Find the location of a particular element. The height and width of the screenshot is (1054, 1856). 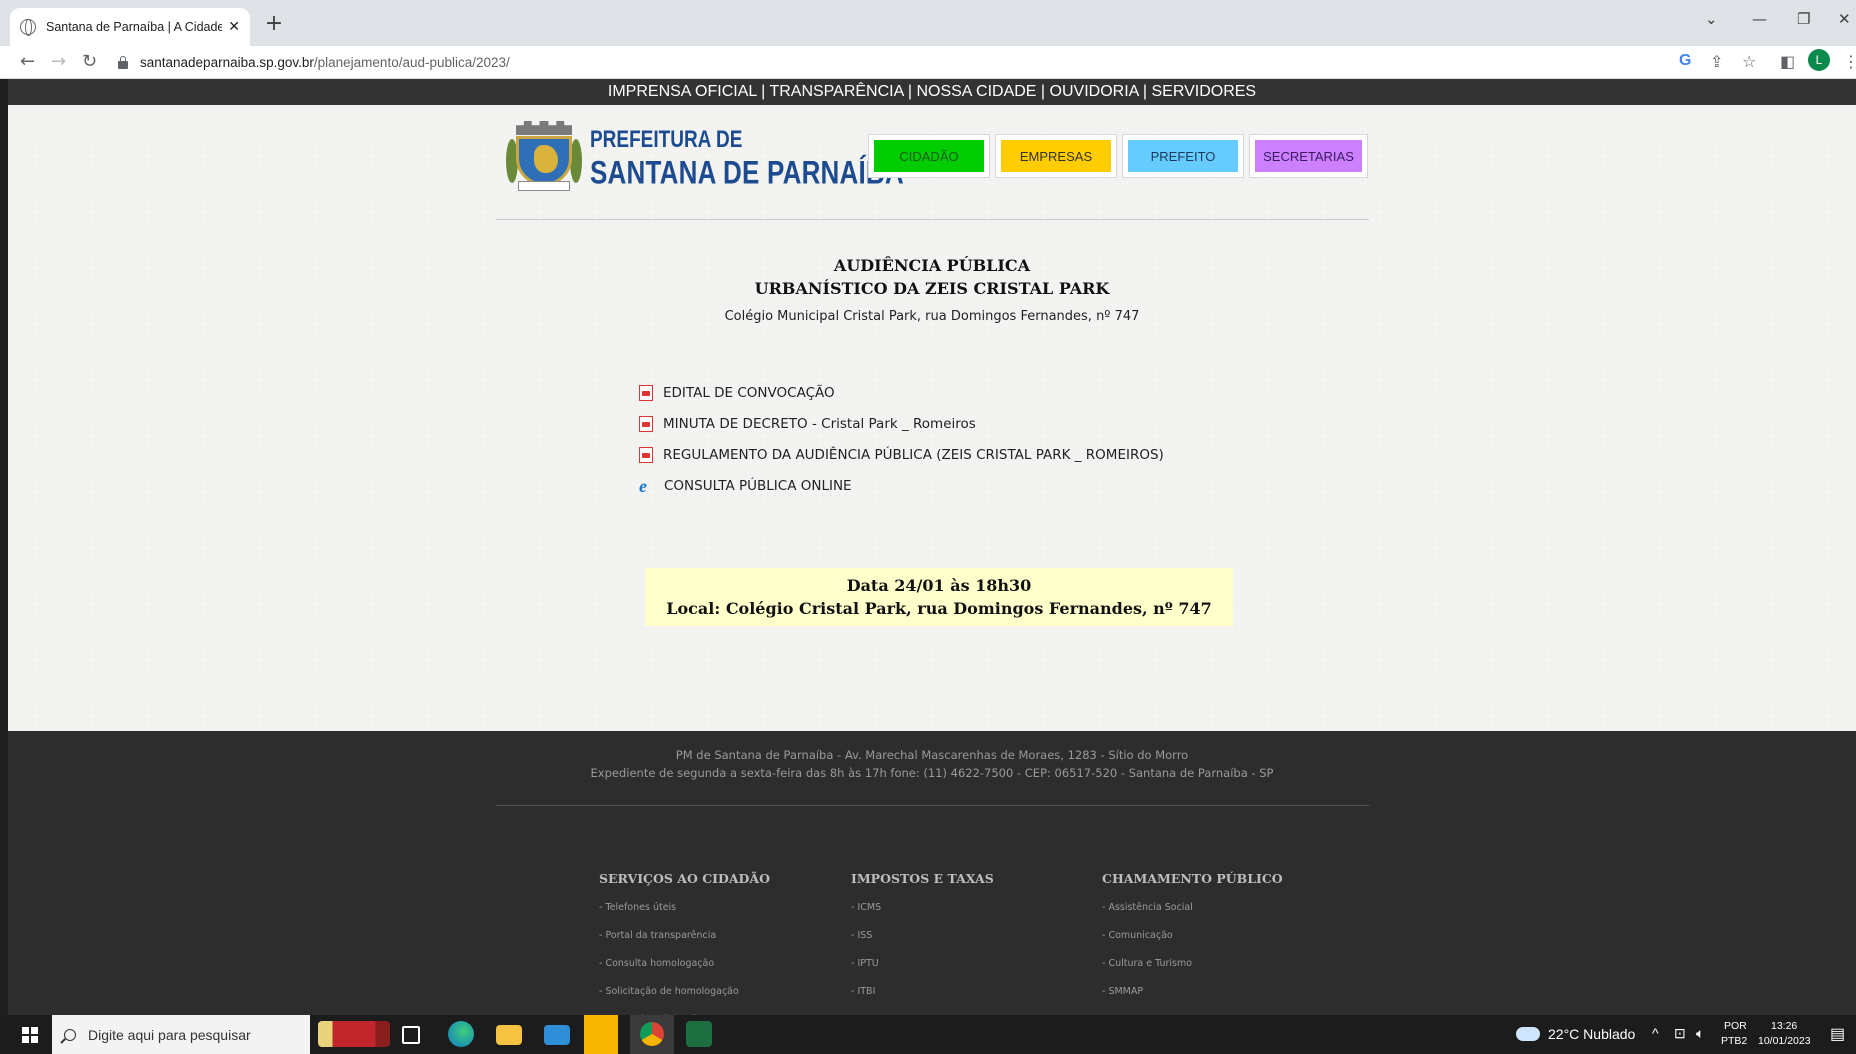

footer-link: - Solicitação de homologação is located at coordinates (684, 992).